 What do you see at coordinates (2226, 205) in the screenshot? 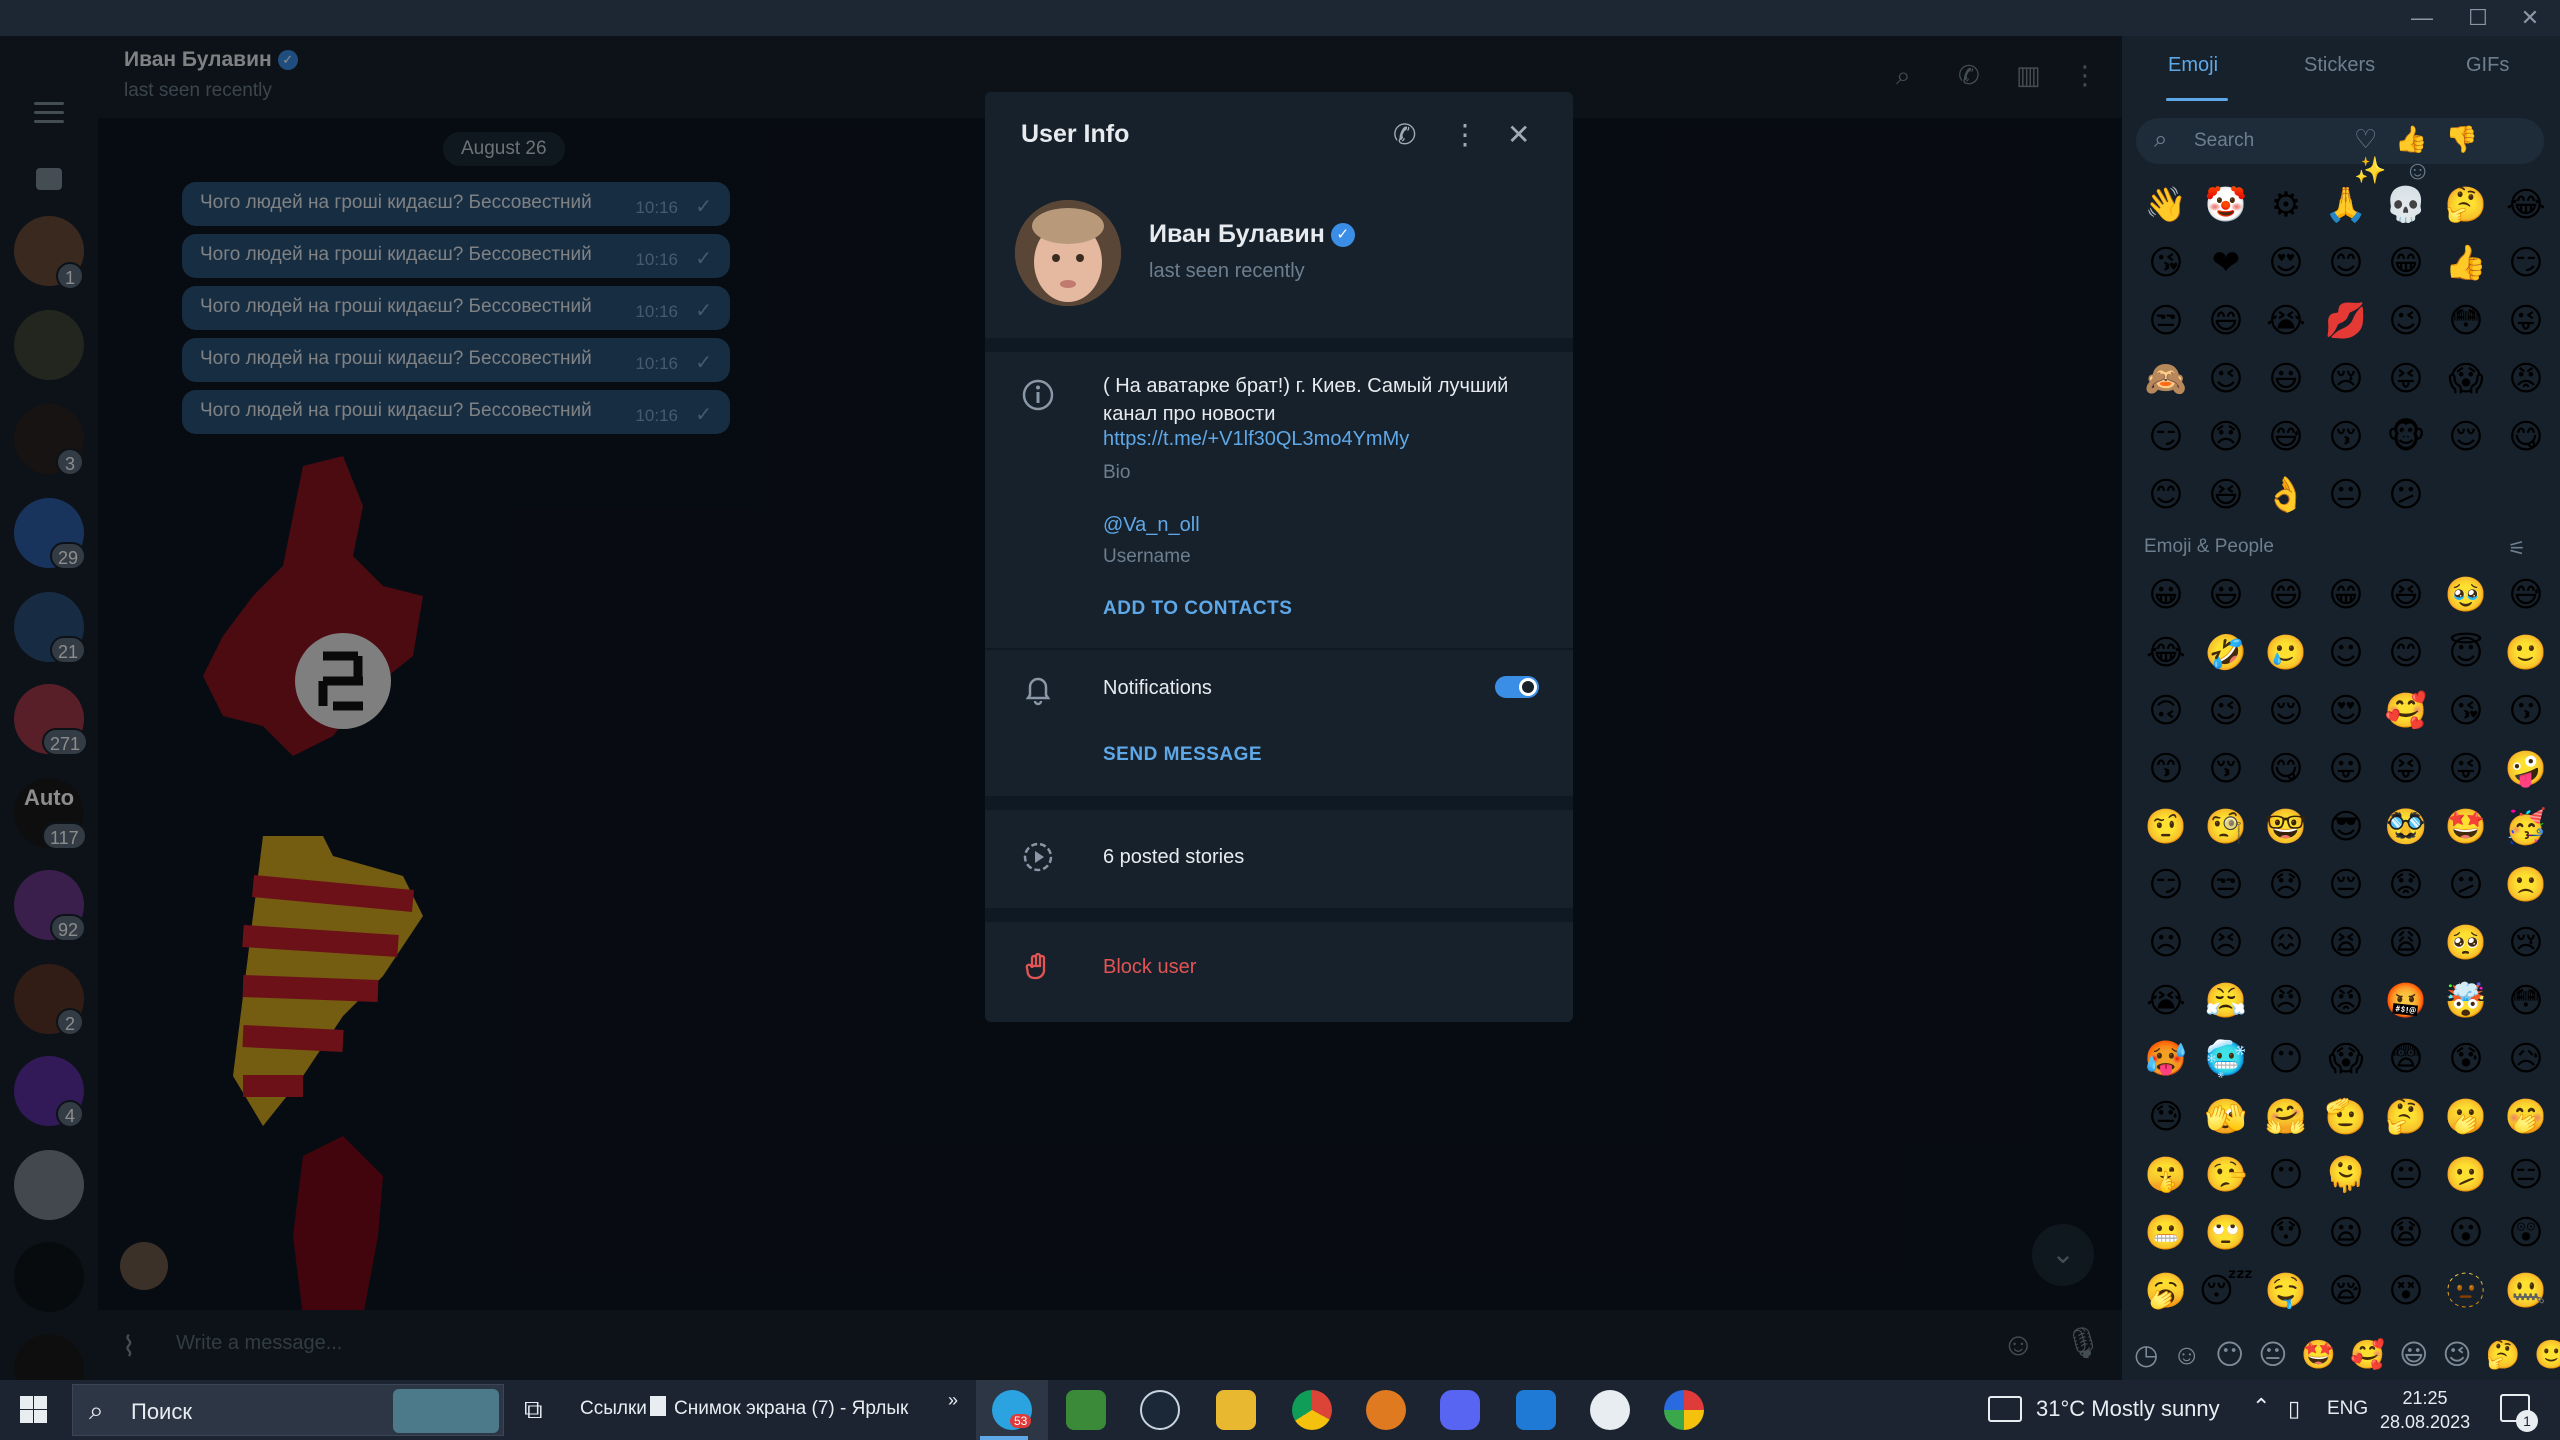
I see `emoji-item: 🤡` at bounding box center [2226, 205].